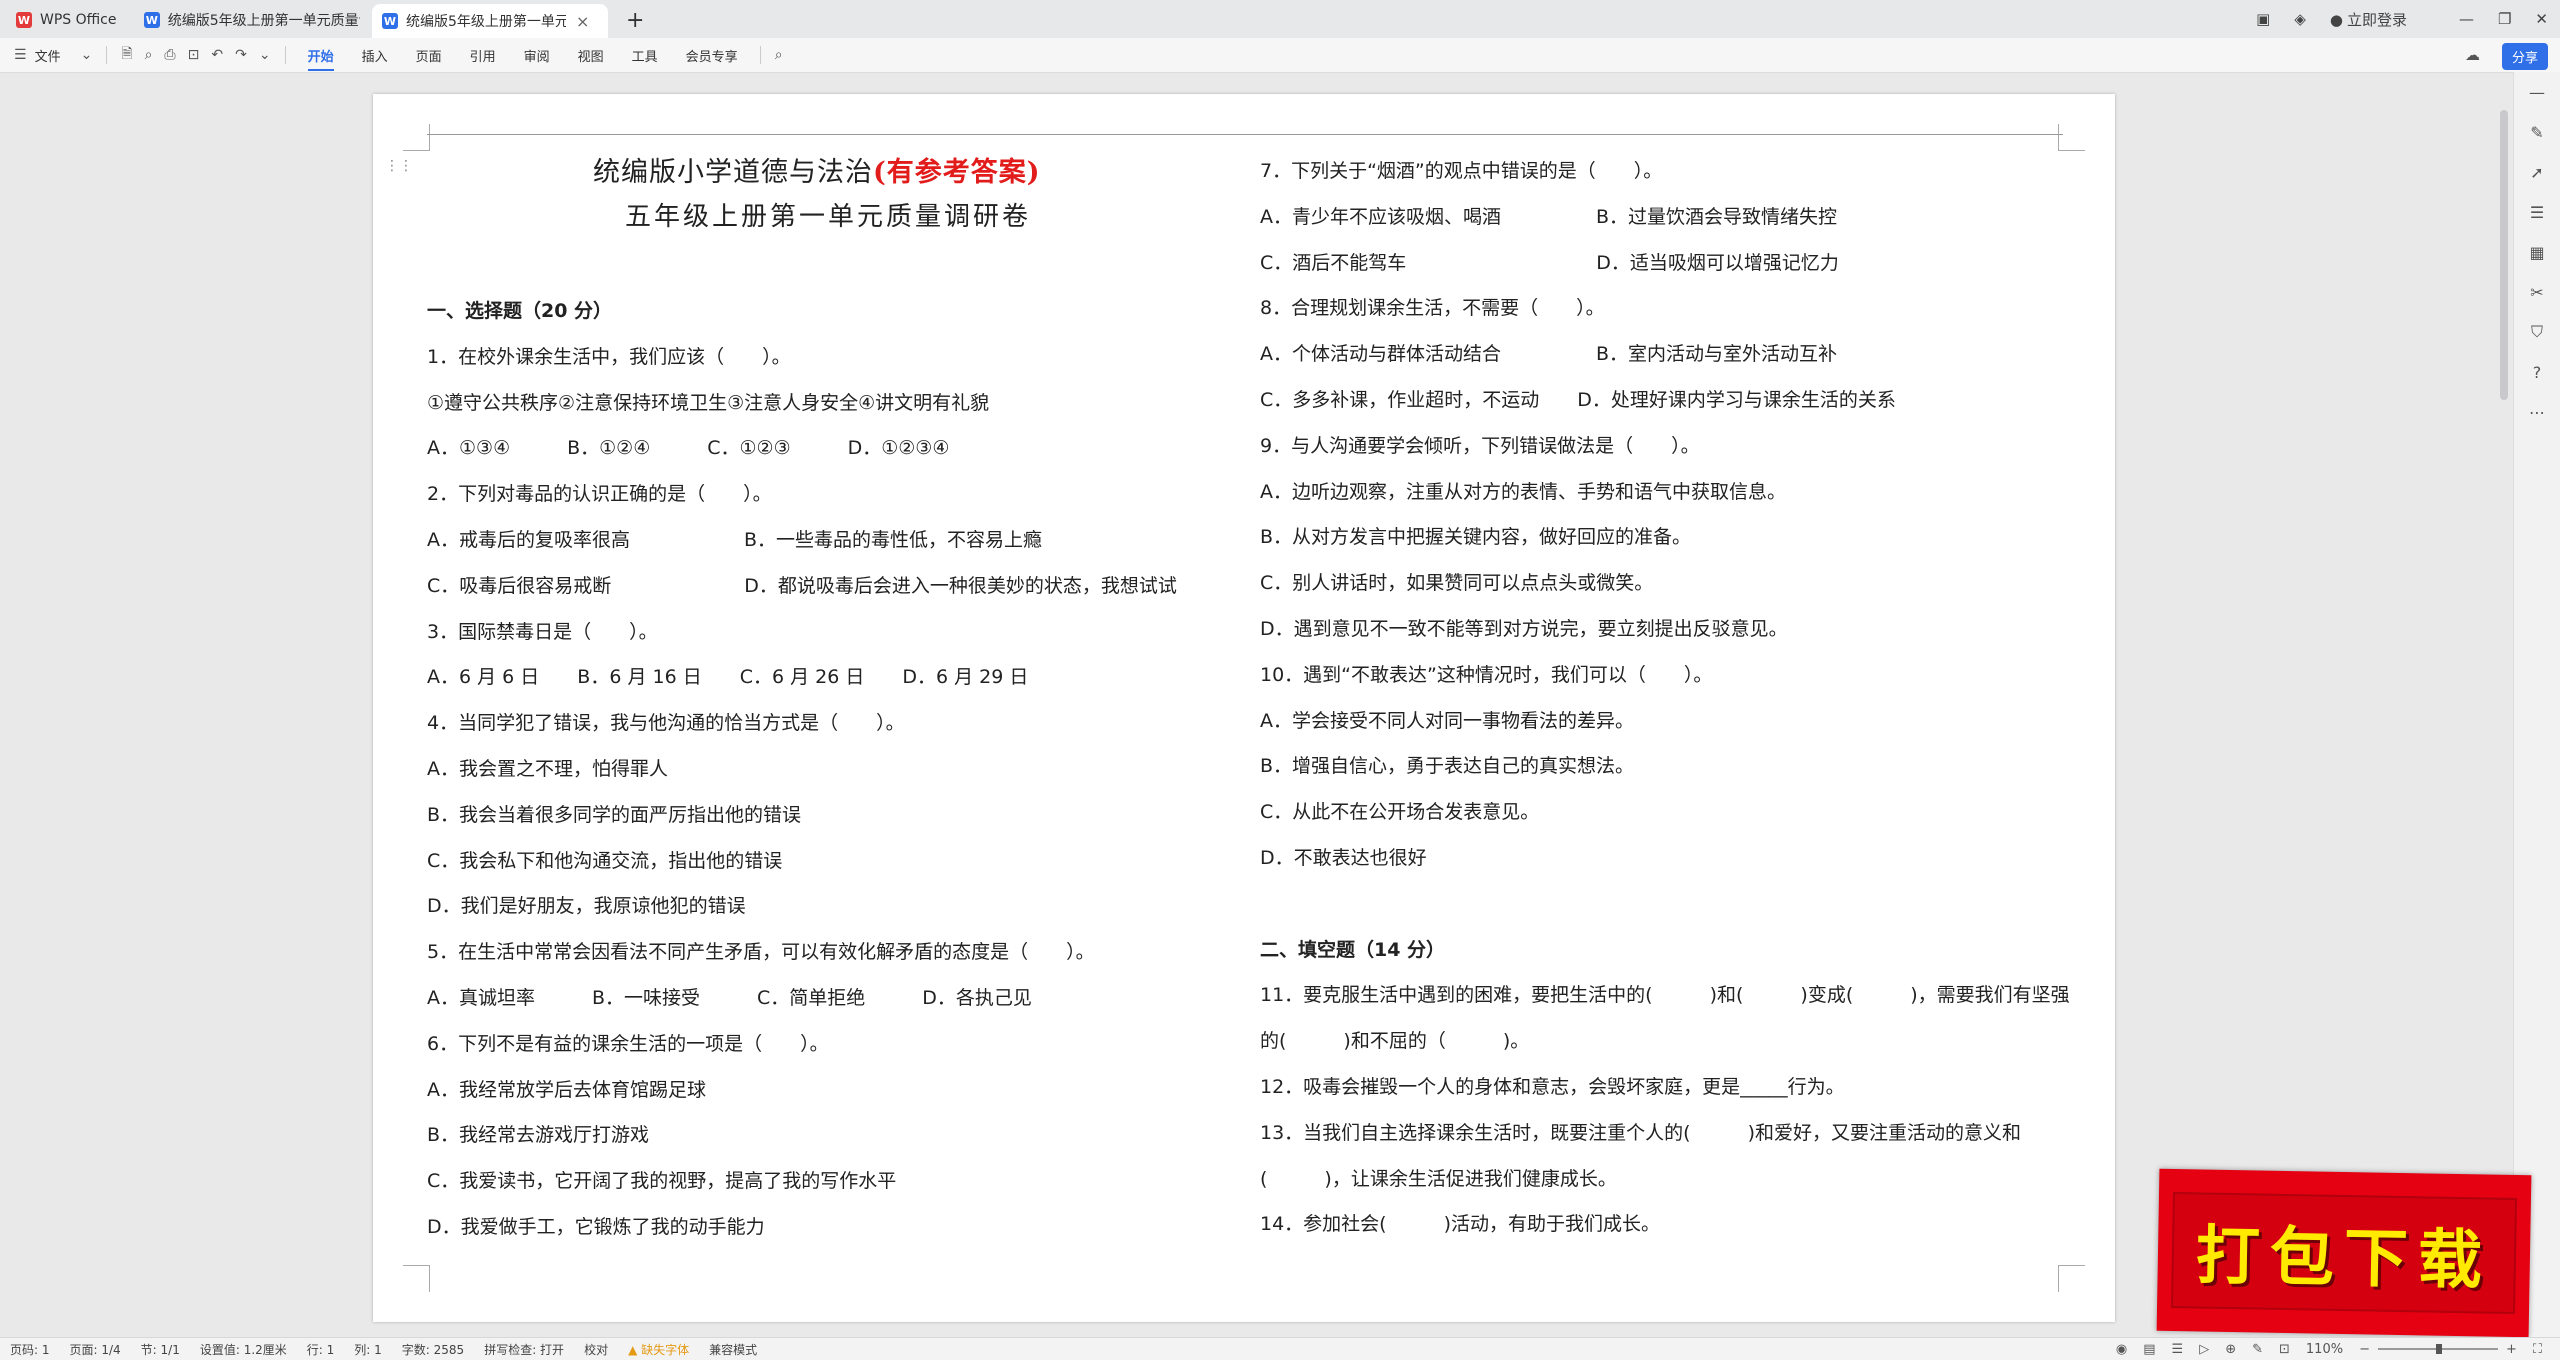  I want to click on status-proofread: 校对, so click(596, 1349).